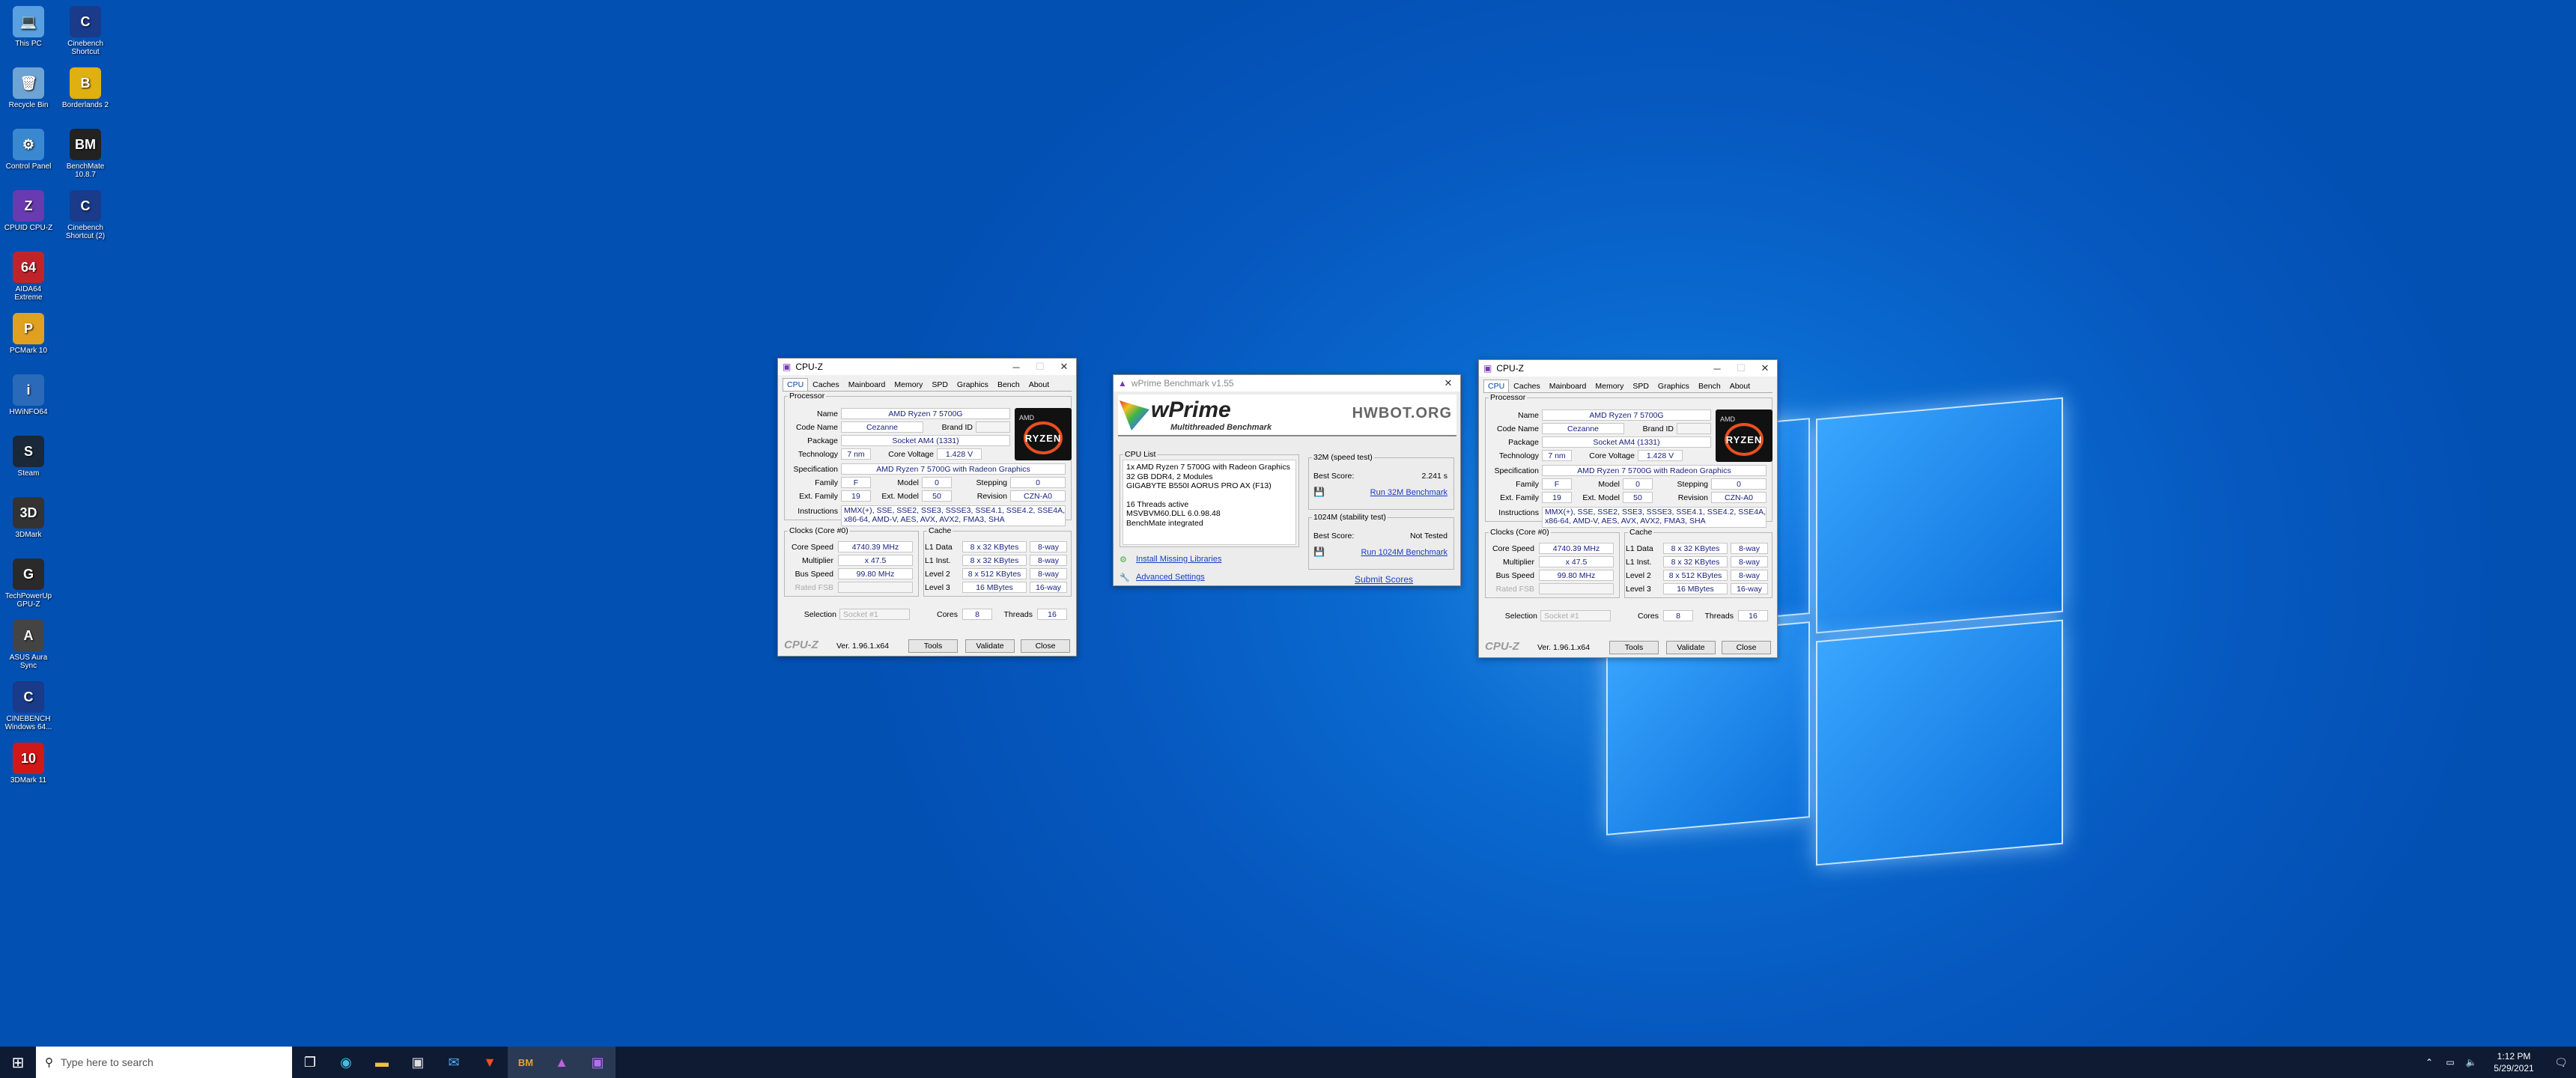 Image resolution: width=2576 pixels, height=1078 pixels. Describe the element at coordinates (85, 159) in the screenshot. I see `desktop-icon: BM BenchMate 10.8.7` at that location.